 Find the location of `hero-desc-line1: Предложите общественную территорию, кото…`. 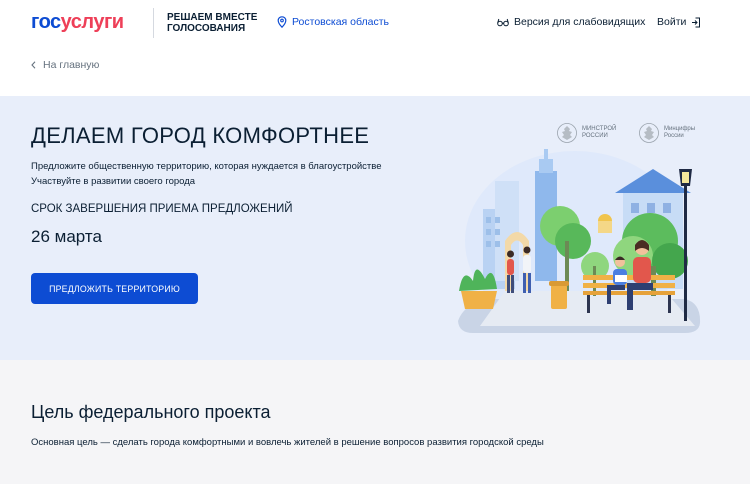

hero-desc-line1: Предложите общественную территорию, кото… is located at coordinates (206, 166).